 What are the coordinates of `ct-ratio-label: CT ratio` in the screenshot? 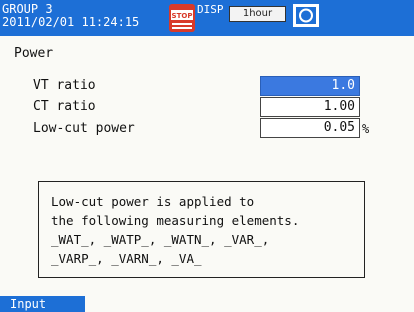 It's located at (64, 106).